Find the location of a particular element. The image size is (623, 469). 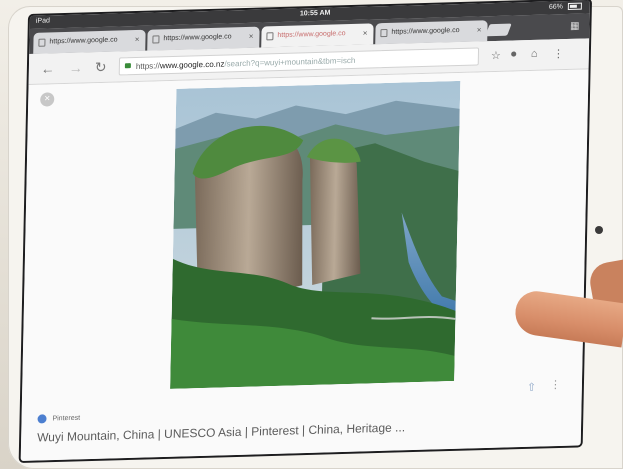

battery-icon is located at coordinates (574, 6).